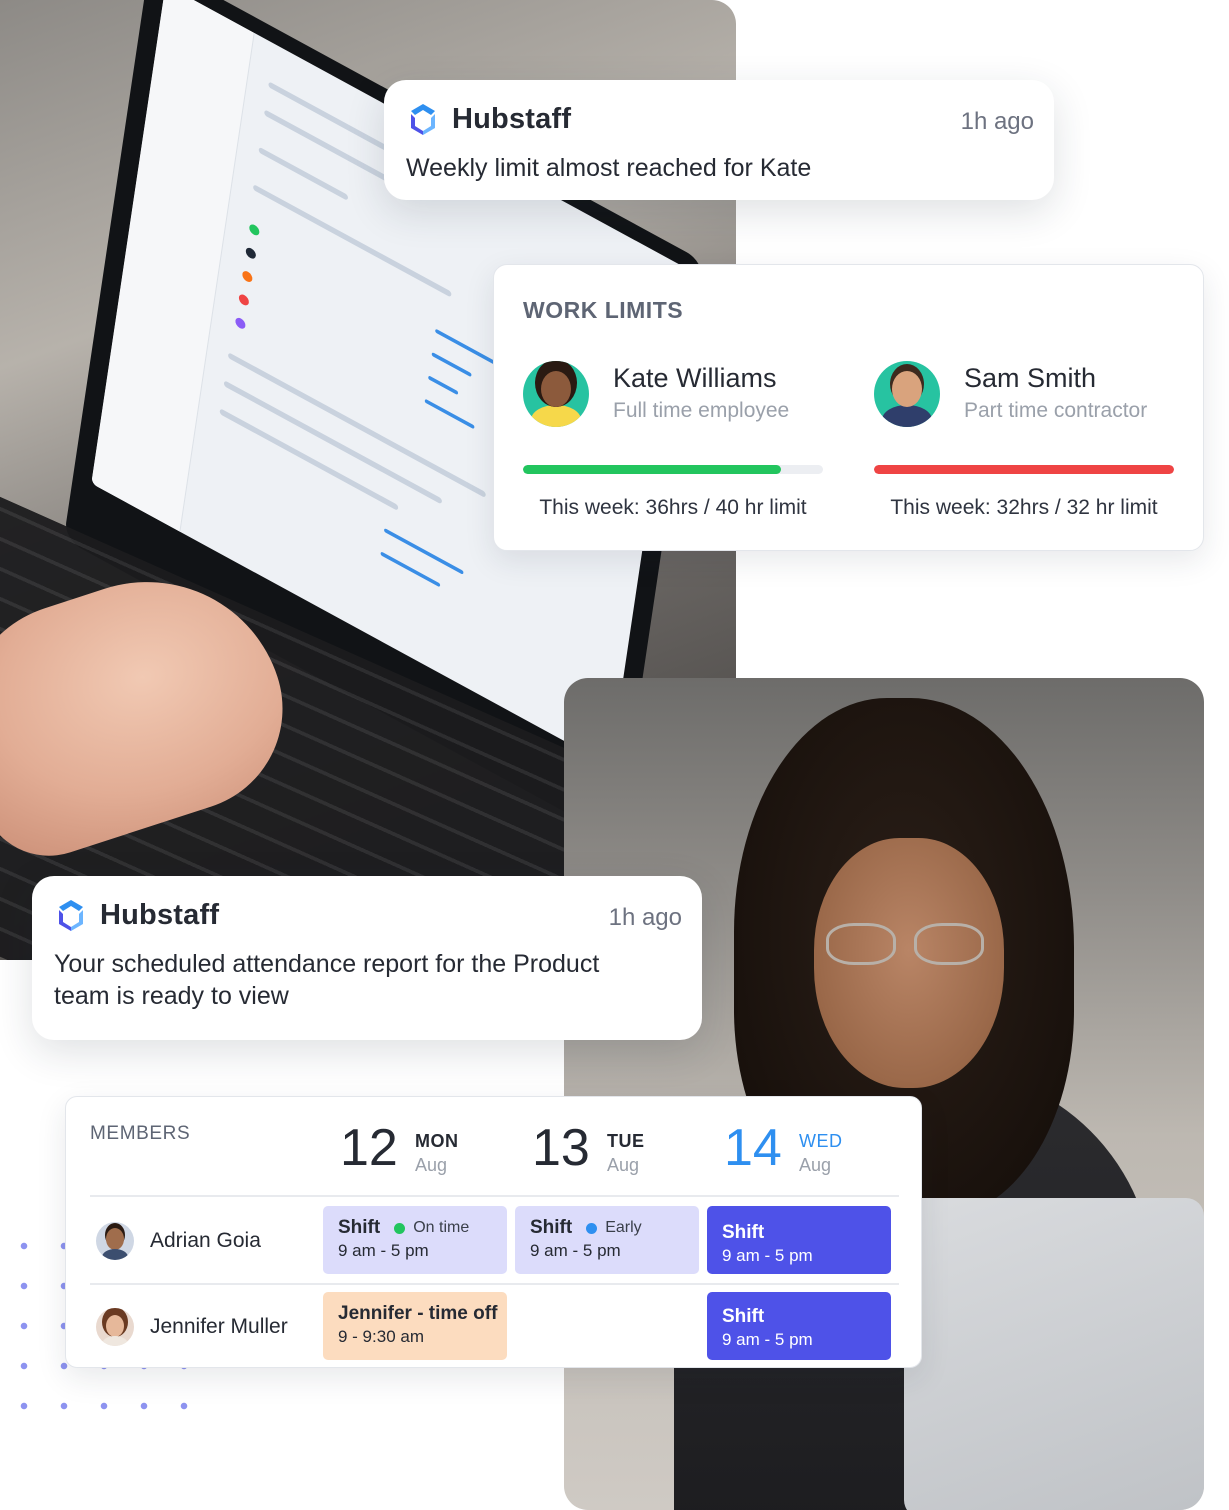 Image resolution: width=1229 pixels, height=1510 pixels. Describe the element at coordinates (205, 1240) in the screenshot. I see `member-name: Adrian Goia` at that location.